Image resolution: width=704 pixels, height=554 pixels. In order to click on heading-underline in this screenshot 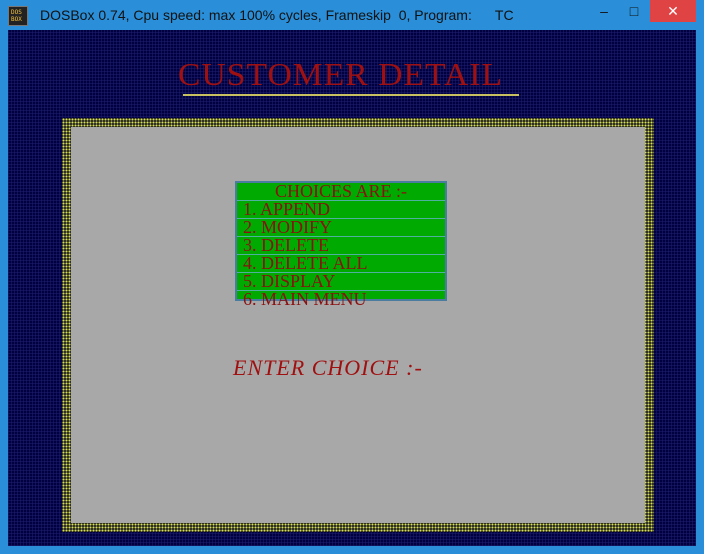, I will do `click(351, 95)`.